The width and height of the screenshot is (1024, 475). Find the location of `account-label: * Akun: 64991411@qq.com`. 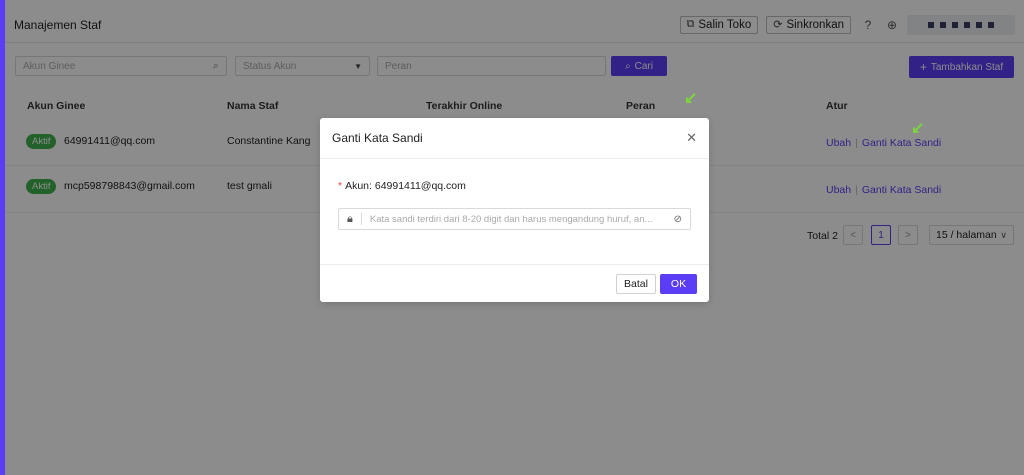

account-label: * Akun: 64991411@qq.com is located at coordinates (402, 186).